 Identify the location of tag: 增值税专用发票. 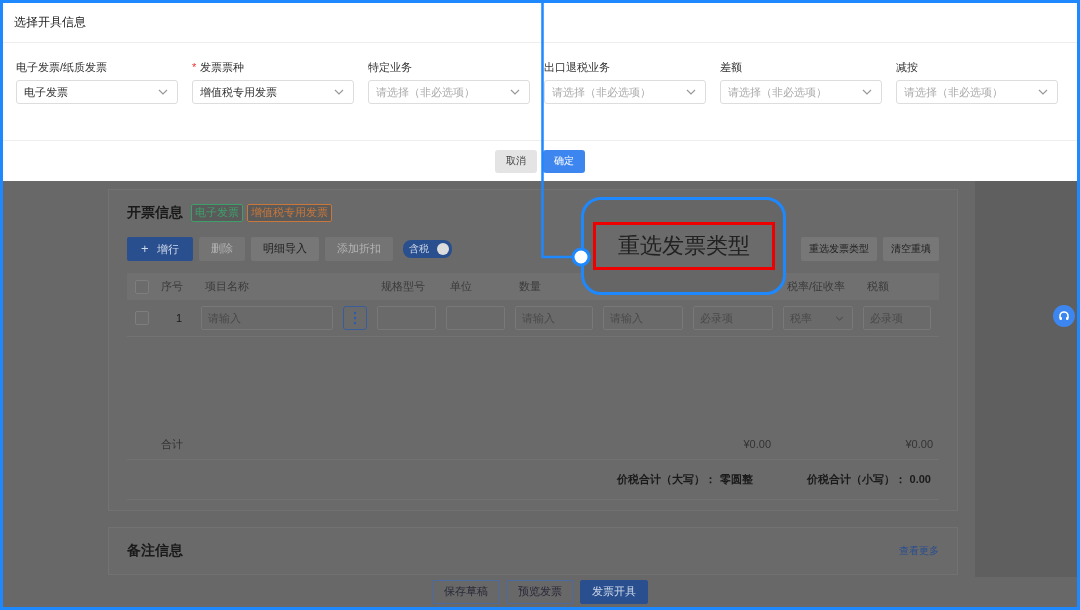
(289, 213).